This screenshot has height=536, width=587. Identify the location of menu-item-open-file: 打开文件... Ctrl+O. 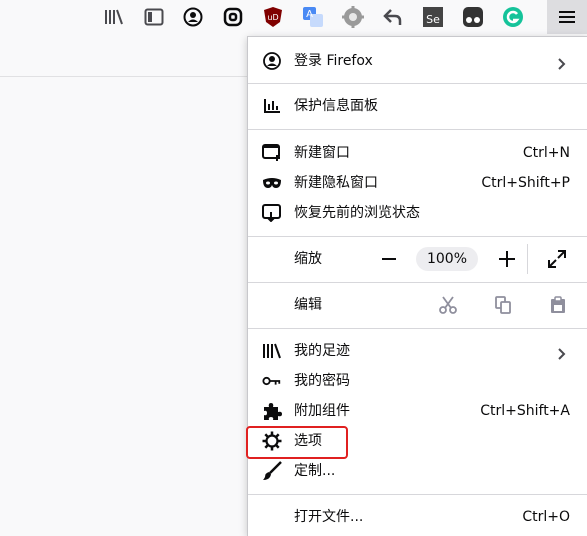
(417, 517).